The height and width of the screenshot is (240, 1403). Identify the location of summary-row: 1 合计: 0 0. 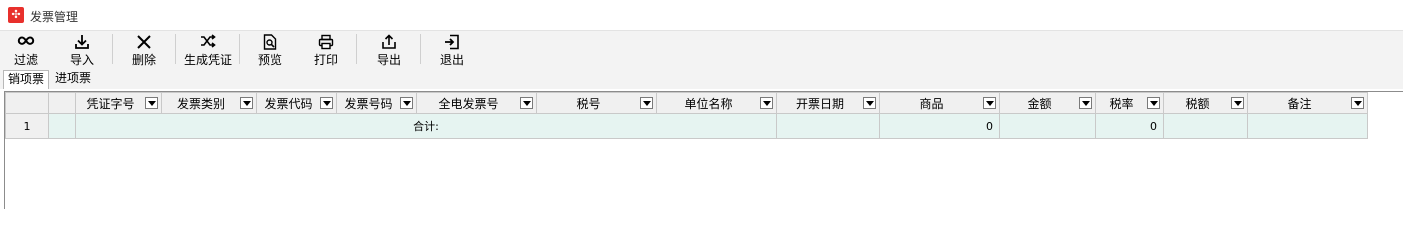
(686, 126).